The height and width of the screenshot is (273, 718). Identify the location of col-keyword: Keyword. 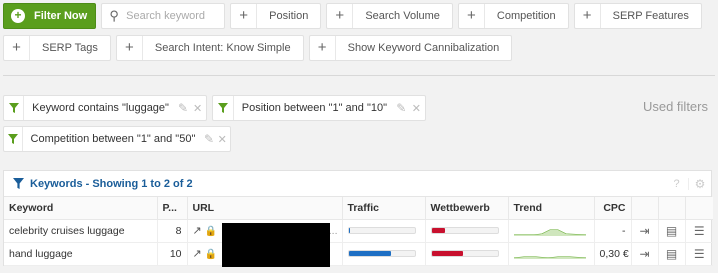
(81, 208).